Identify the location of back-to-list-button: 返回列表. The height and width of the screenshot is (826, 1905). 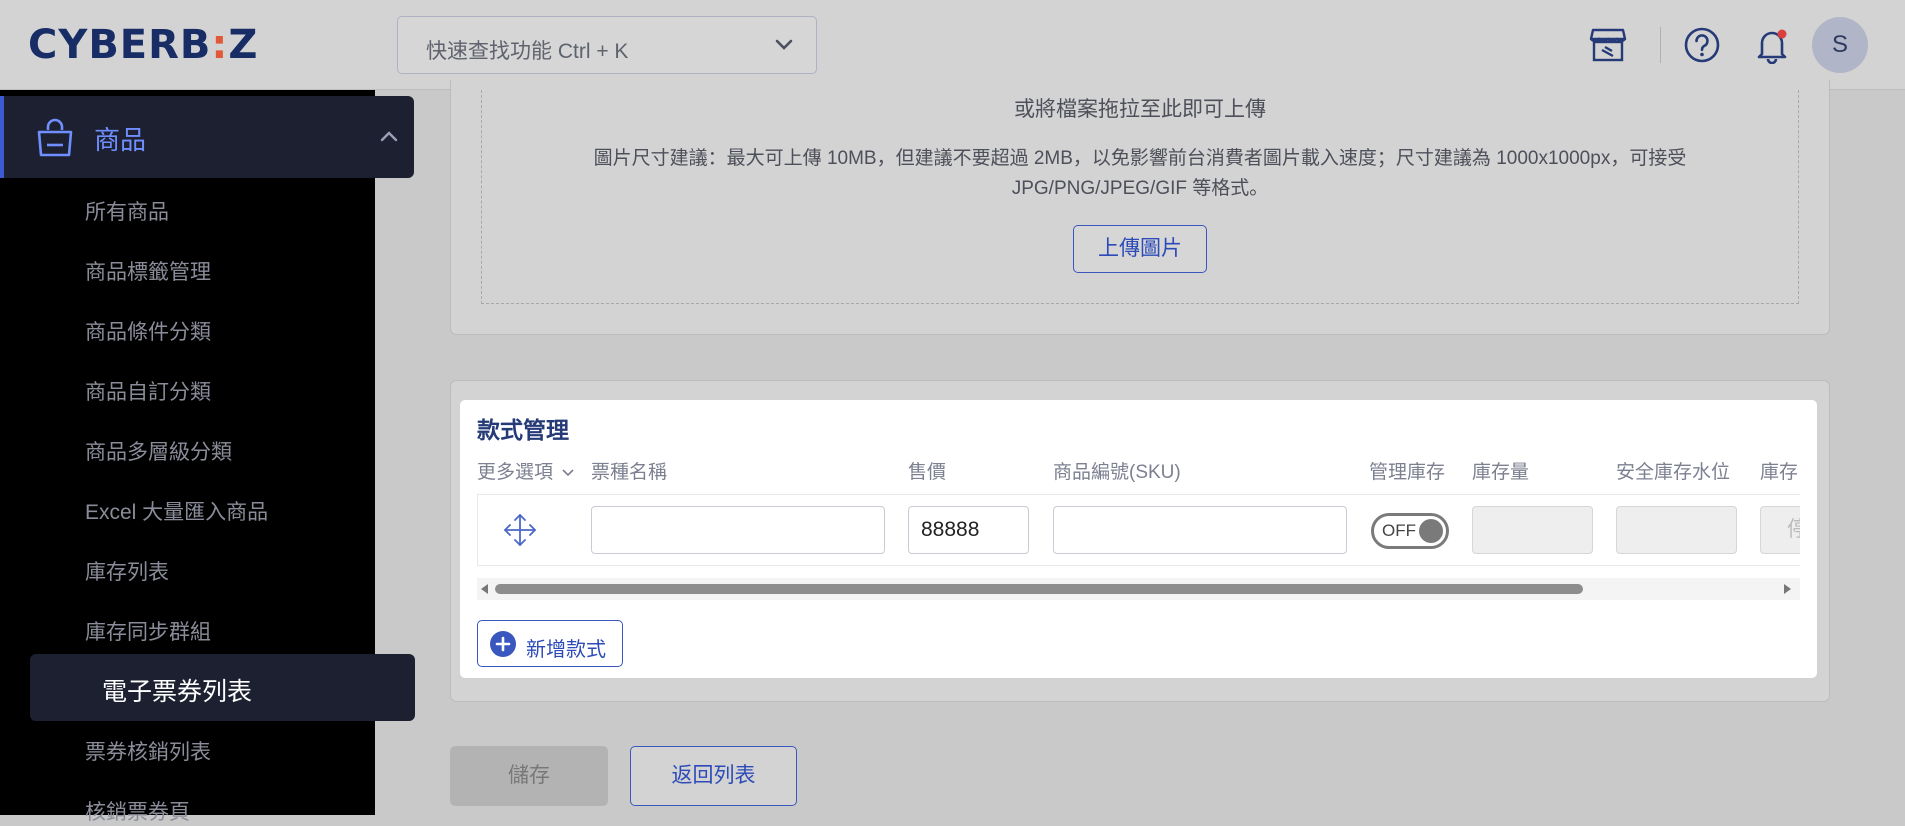
(713, 776).